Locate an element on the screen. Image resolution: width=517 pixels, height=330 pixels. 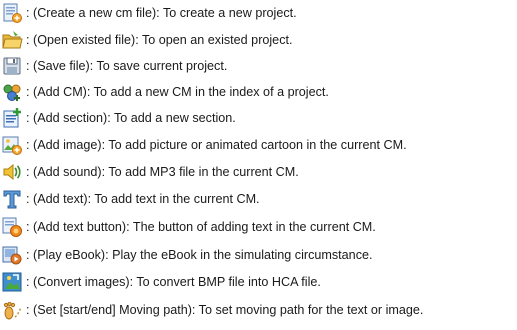
legend-item-text: : (Save file): To save current project. is located at coordinates (127, 65).